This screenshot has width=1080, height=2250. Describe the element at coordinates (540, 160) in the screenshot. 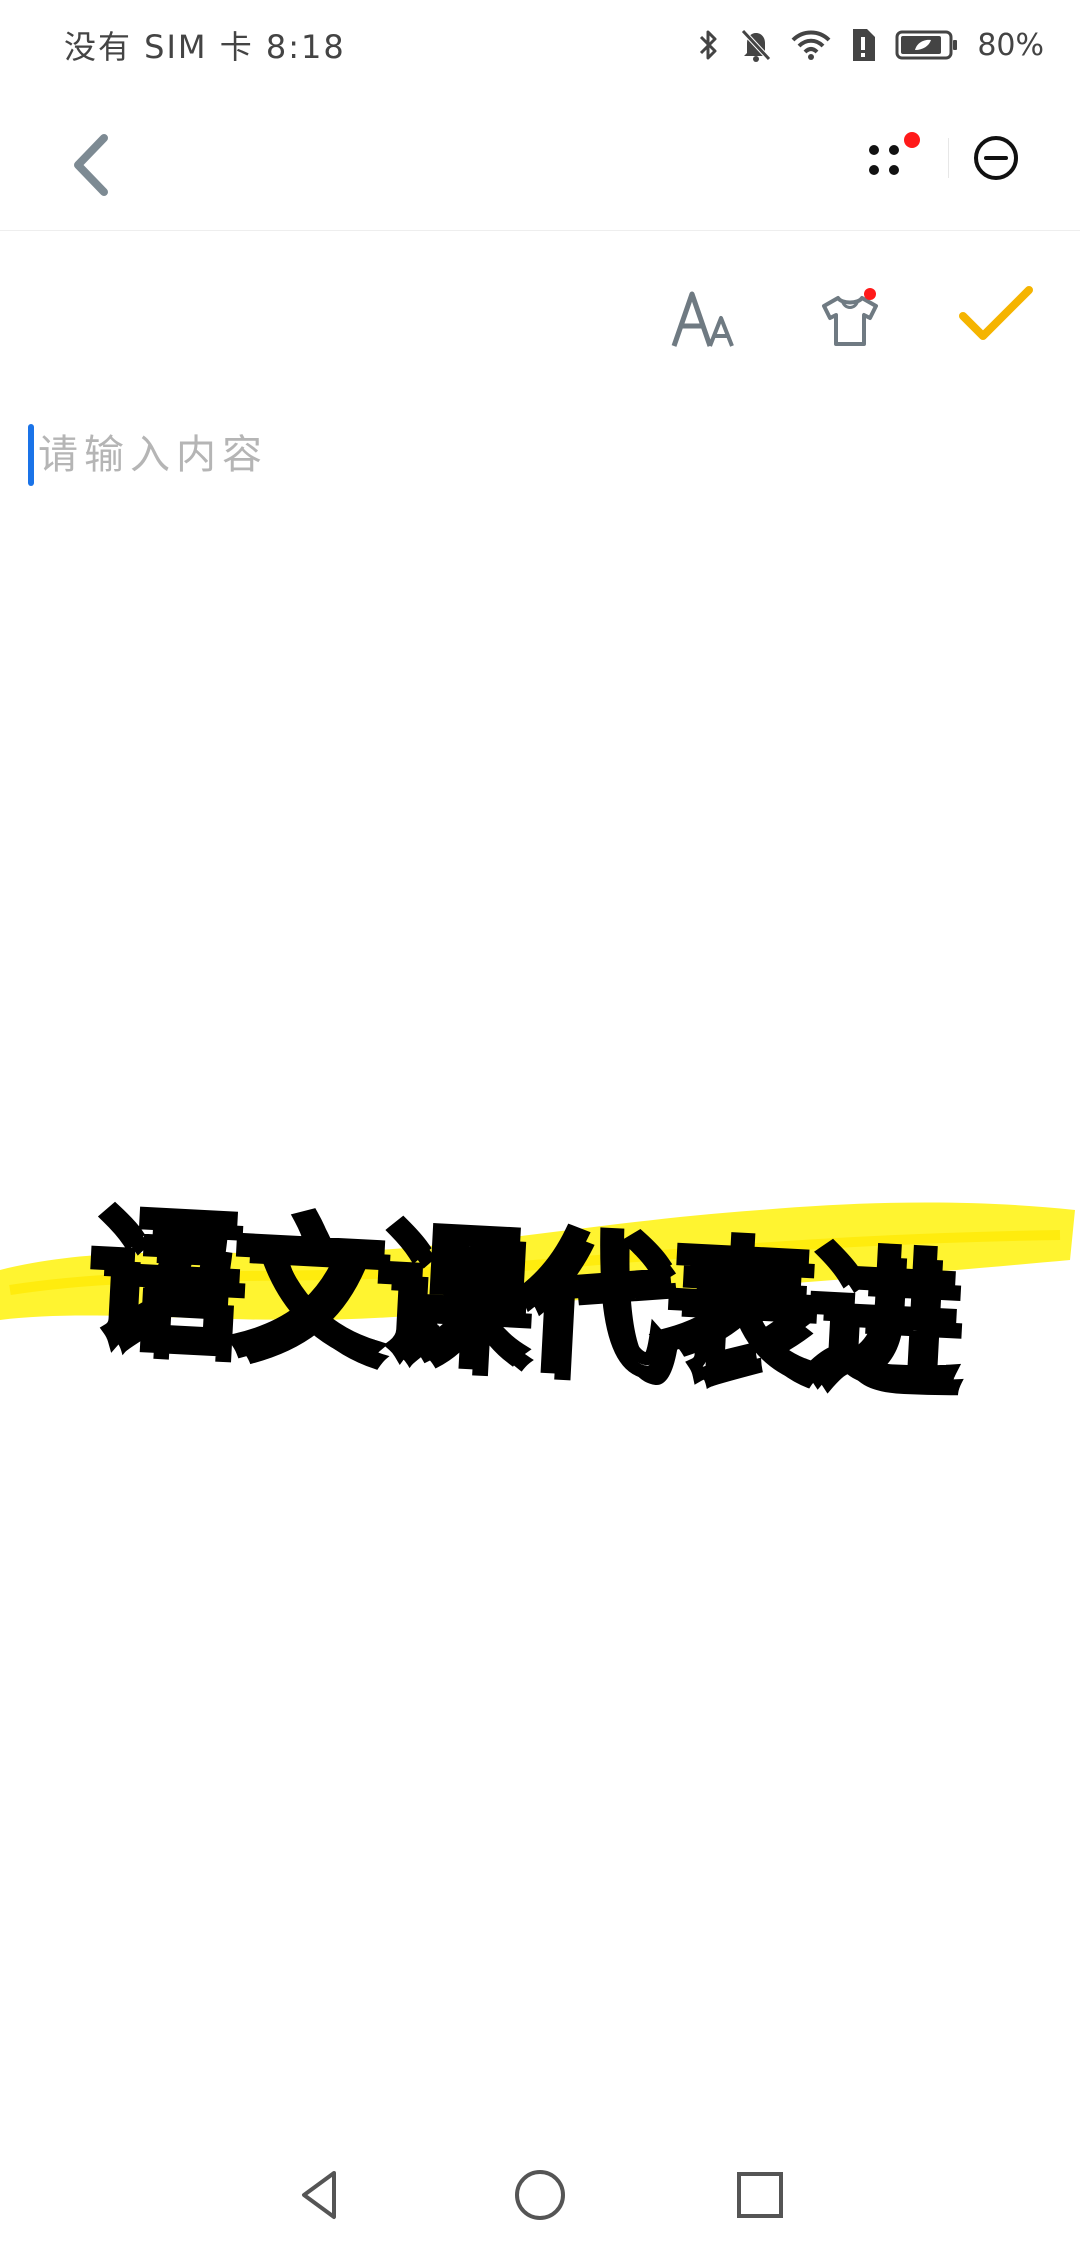

I see `top-app-bar` at that location.